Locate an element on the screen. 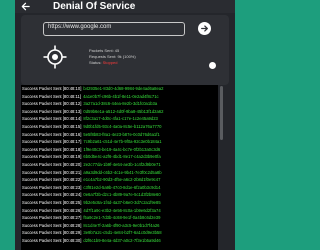 The height and width of the screenshot is (250, 320). log-row-hash: 4a1e0b7f-c96b-4b1f-8e11-0e2ad4f8c71c is located at coordinates (121, 96).